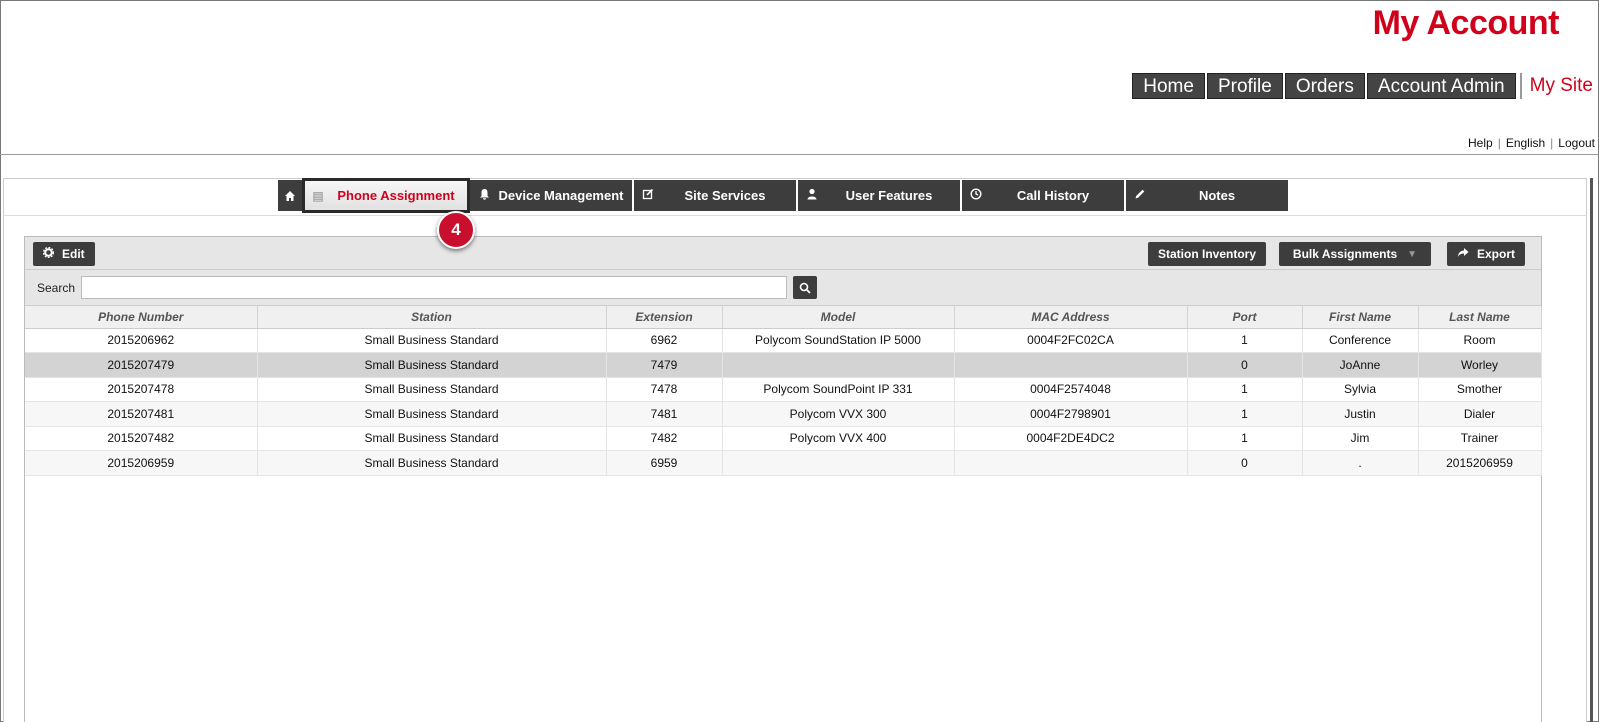  I want to click on edit-icon, so click(648, 195).